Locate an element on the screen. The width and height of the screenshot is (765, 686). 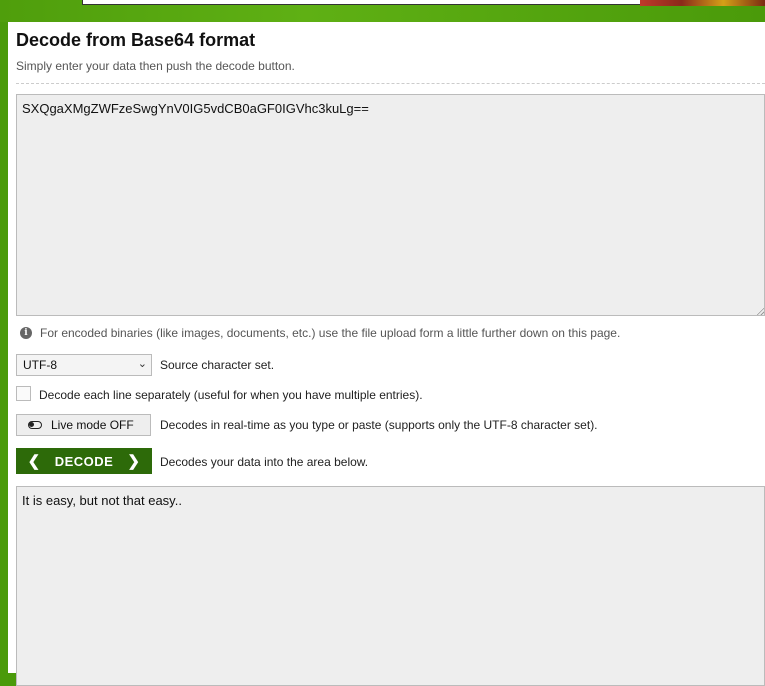
toggle-icon is located at coordinates (35, 425).